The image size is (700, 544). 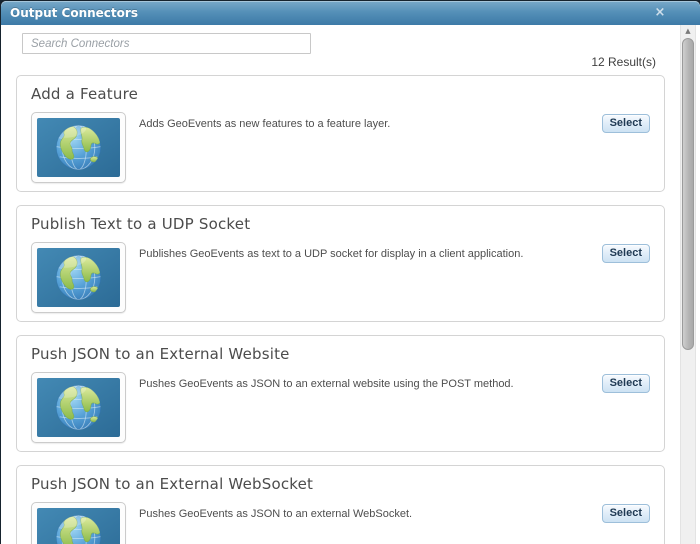 I want to click on close-icon: ×, so click(x=660, y=12).